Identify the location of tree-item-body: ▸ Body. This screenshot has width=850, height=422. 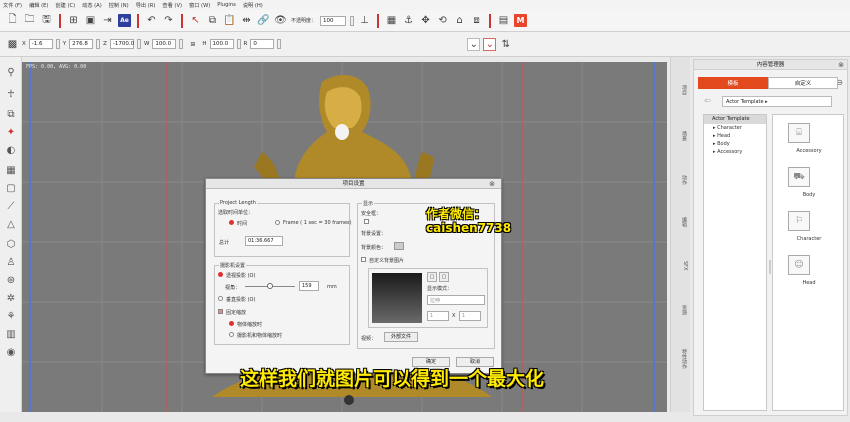
(735, 144).